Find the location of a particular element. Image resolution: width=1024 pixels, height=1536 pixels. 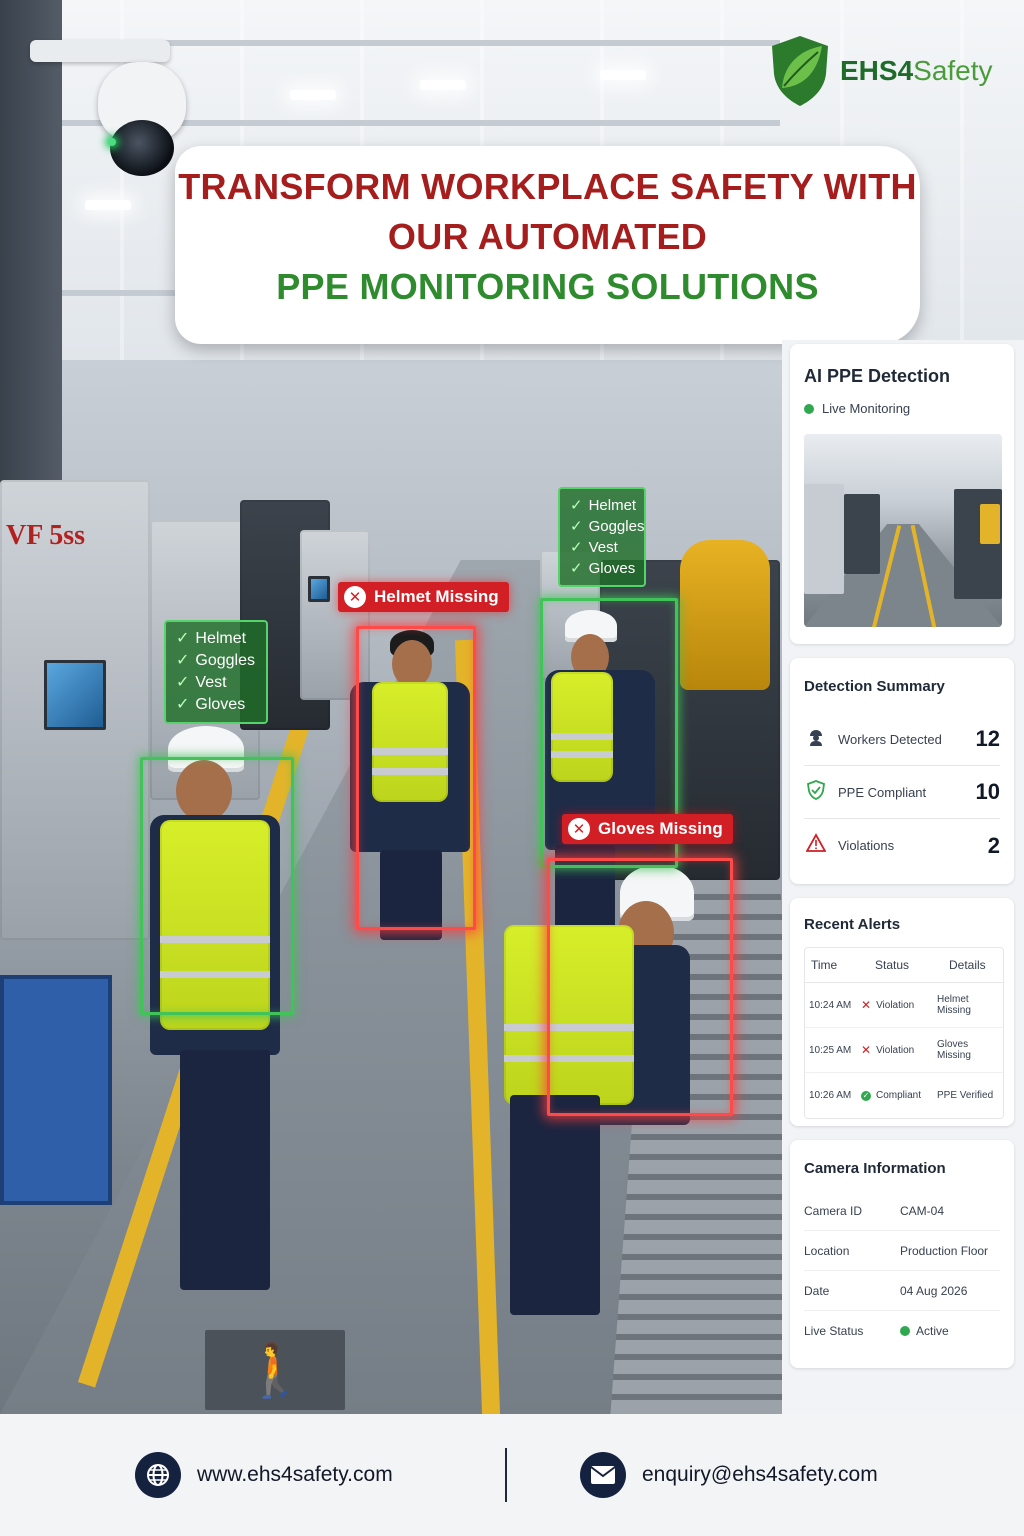

card-title: Recent Alerts is located at coordinates (852, 924).